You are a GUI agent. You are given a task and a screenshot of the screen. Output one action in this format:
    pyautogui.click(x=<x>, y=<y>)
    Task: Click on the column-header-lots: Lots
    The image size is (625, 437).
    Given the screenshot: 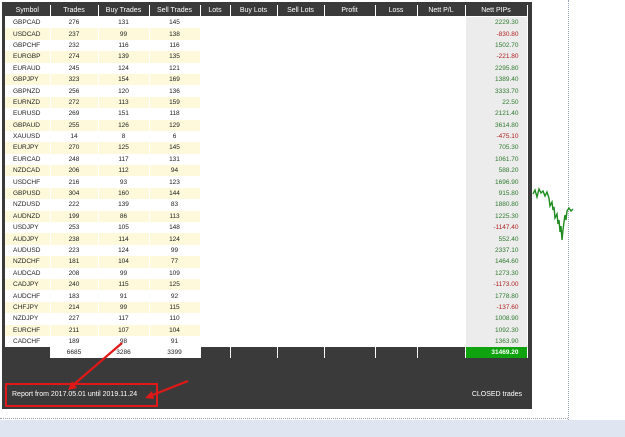 What is the action you would take?
    pyautogui.click(x=215, y=11)
    